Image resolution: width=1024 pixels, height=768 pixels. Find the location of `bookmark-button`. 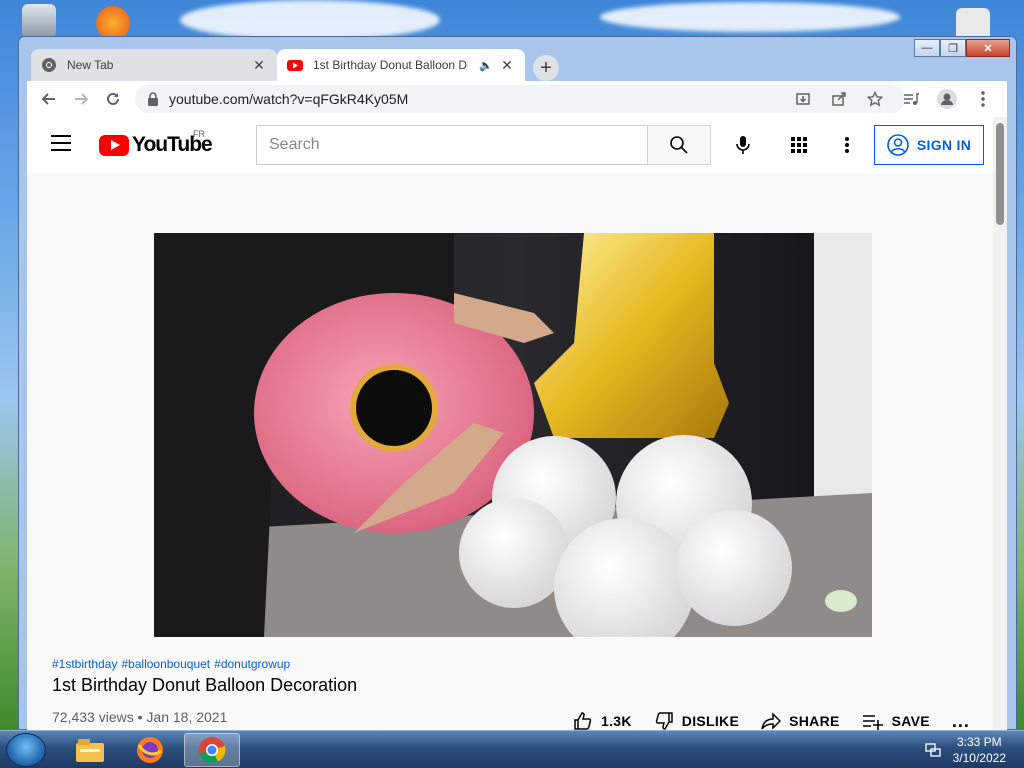

bookmark-button is located at coordinates (875, 99).